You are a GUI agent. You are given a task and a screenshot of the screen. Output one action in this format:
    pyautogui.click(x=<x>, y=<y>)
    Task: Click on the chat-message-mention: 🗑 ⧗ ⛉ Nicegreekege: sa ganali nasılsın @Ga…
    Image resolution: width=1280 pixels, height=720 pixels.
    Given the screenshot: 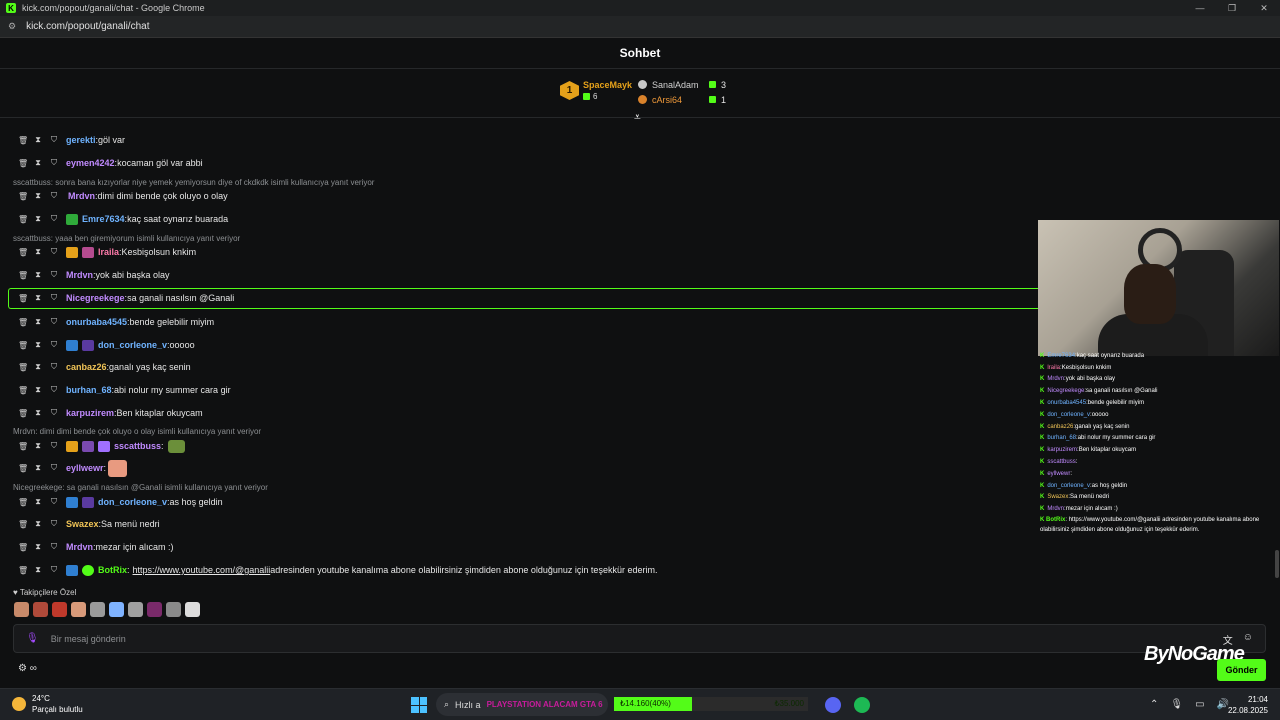 What is the action you would take?
    pyautogui.click(x=126, y=298)
    